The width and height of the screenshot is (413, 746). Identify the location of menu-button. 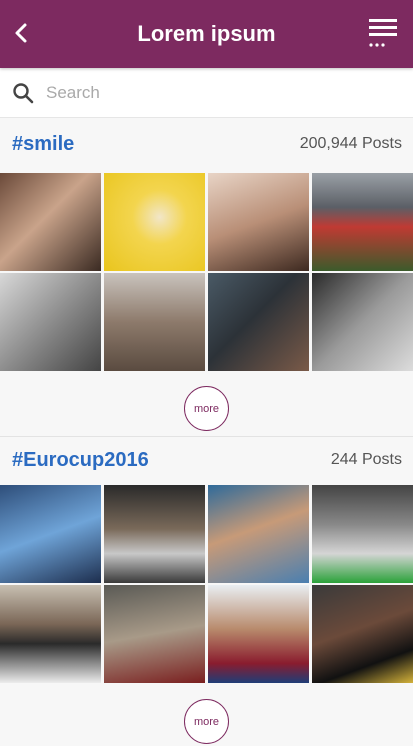
(384, 33).